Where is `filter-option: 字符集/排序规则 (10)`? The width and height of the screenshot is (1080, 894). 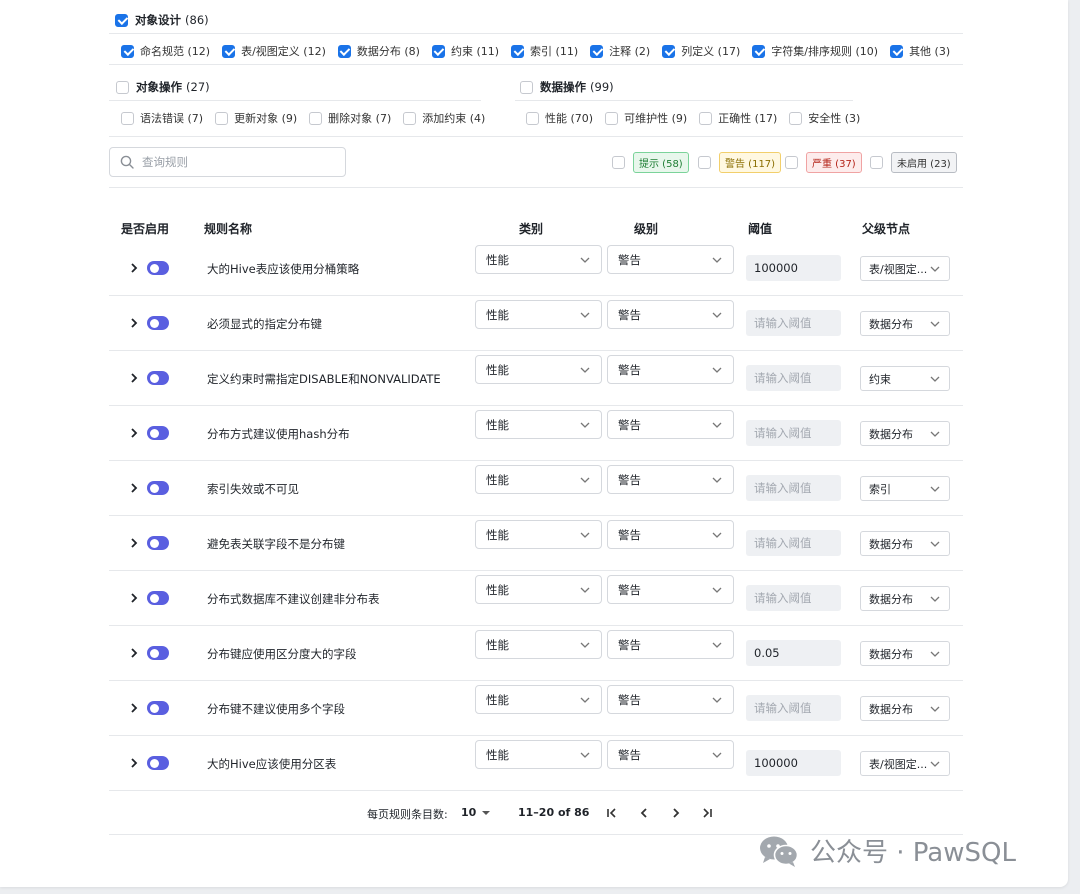
filter-option: 字符集/排序规则 (10) is located at coordinates (815, 51).